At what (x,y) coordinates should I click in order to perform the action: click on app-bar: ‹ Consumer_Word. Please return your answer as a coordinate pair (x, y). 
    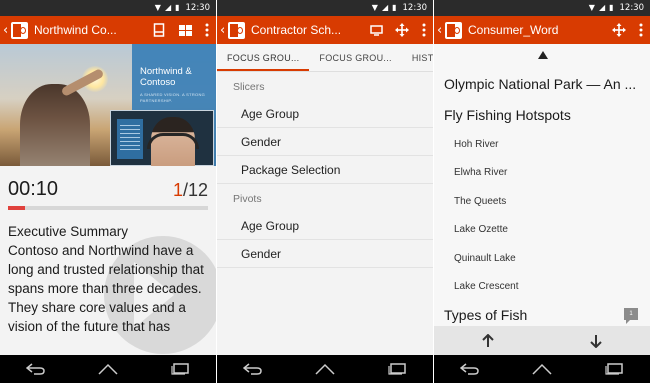
    Looking at the image, I should click on (542, 30).